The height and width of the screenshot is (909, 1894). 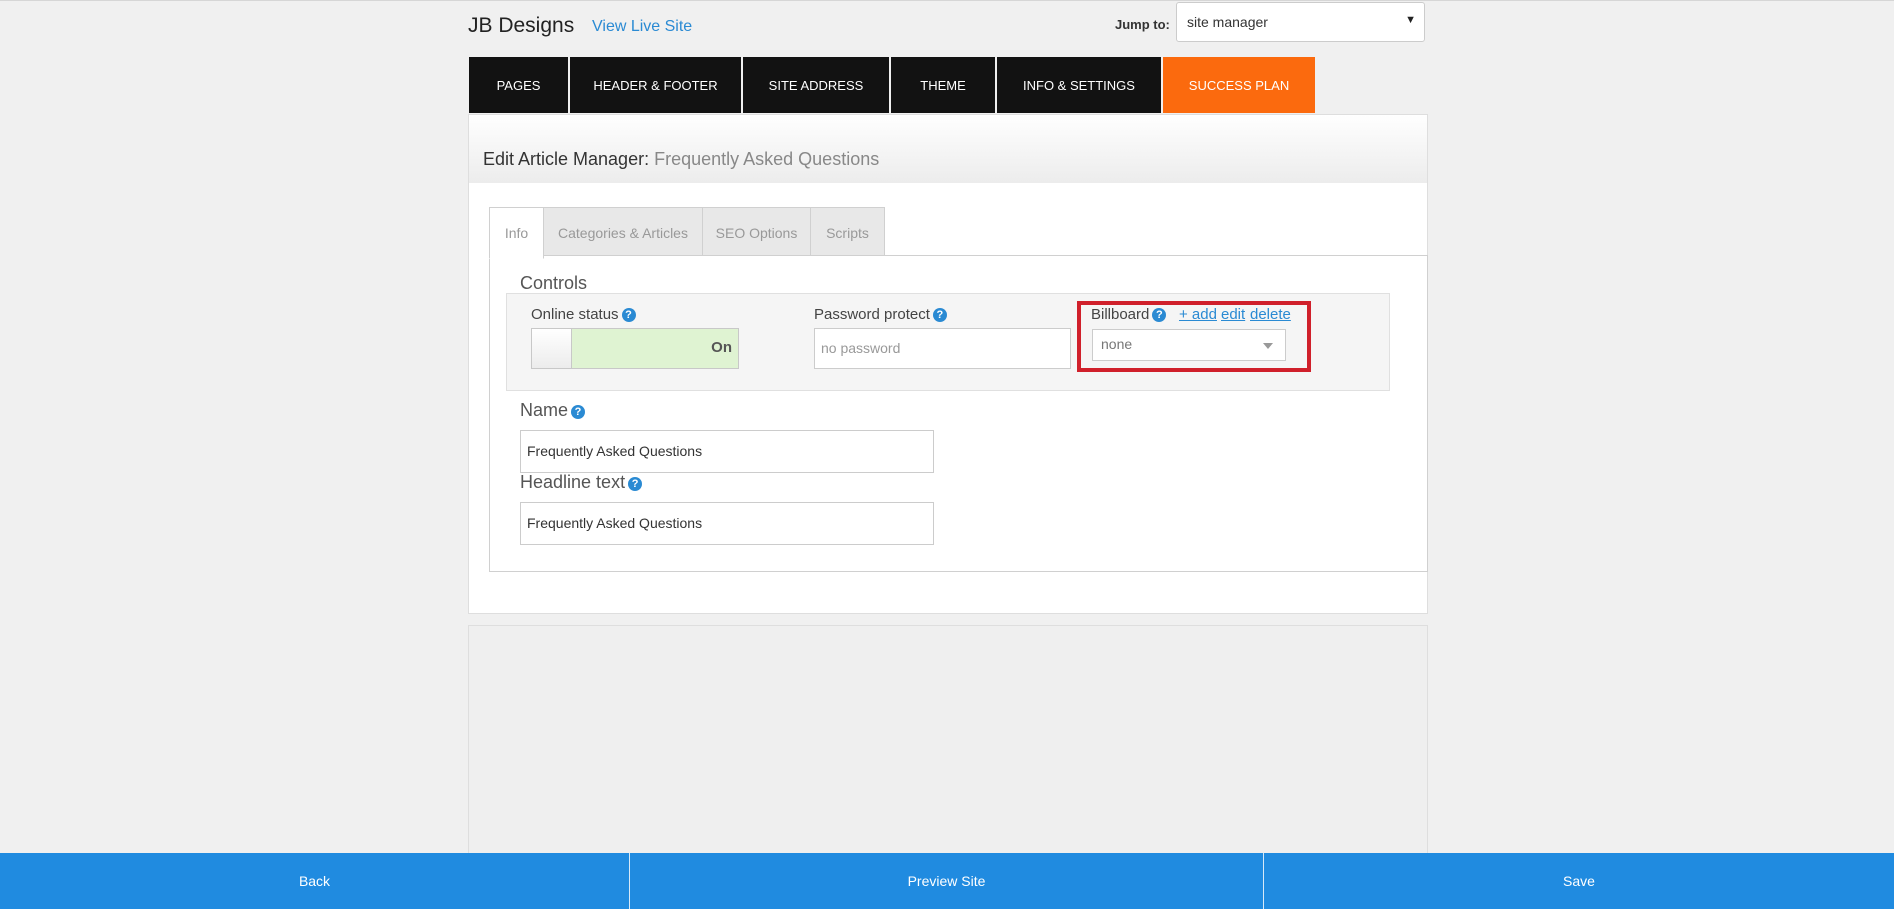 What do you see at coordinates (721, 347) in the screenshot?
I see `toggle-state-text: On` at bounding box center [721, 347].